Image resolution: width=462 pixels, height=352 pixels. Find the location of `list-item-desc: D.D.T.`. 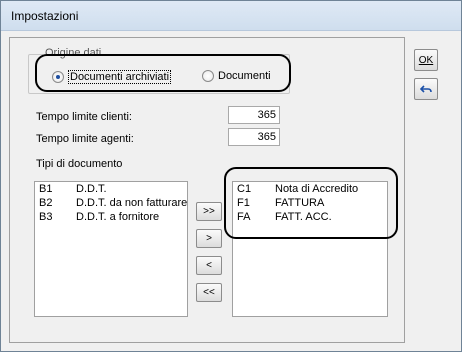

list-item-desc: D.D.T. is located at coordinates (91, 189).